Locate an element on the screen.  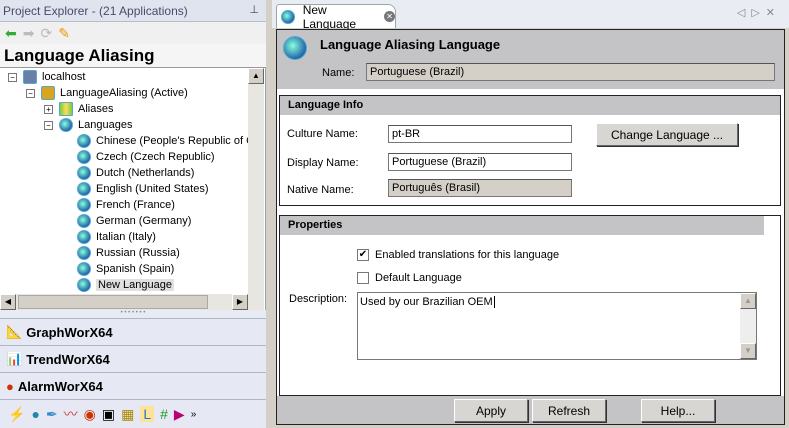
tree-item: French (France) is located at coordinates (126, 205).